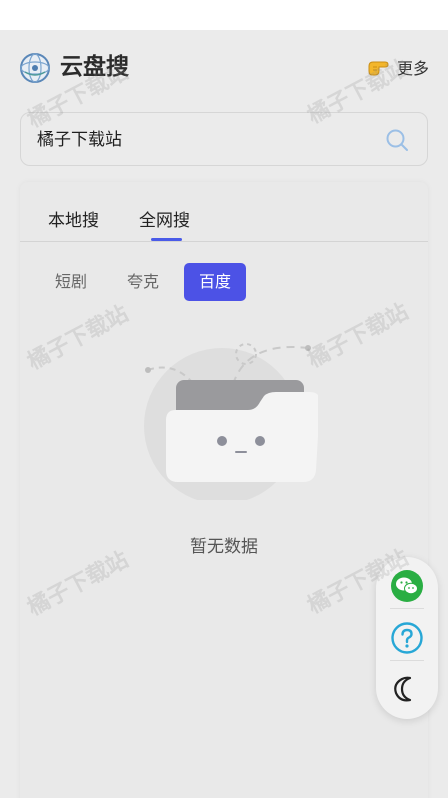 The image size is (448, 798). What do you see at coordinates (397, 140) in the screenshot?
I see `search-icon` at bounding box center [397, 140].